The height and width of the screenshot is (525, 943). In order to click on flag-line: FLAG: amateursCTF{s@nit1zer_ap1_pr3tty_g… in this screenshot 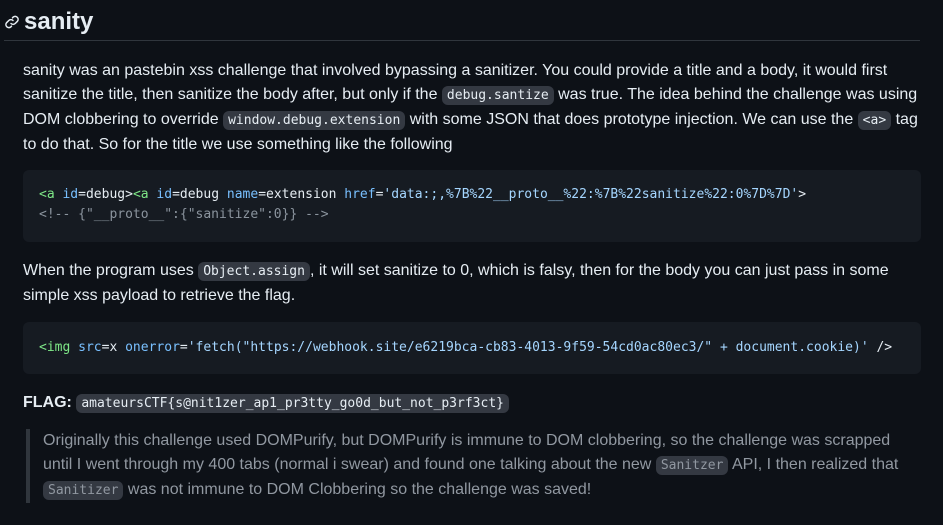, I will do `click(266, 403)`.